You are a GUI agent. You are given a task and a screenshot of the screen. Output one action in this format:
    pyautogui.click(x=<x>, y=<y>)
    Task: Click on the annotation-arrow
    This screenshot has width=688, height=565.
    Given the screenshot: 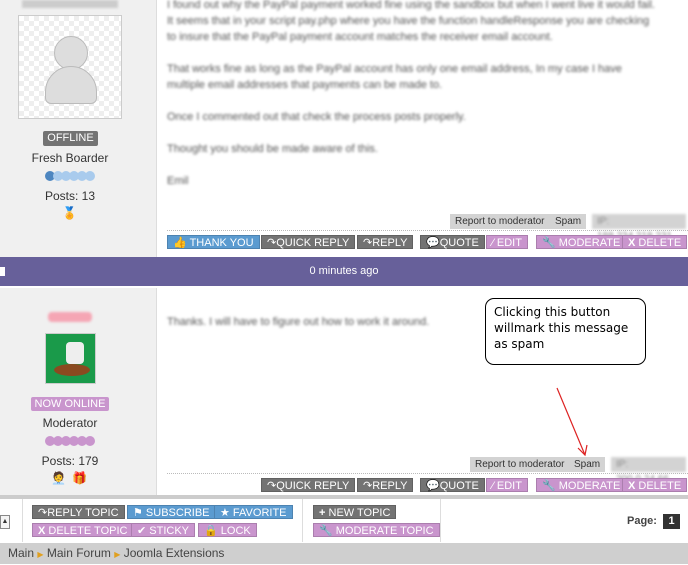 What is the action you would take?
    pyautogui.click(x=572, y=422)
    